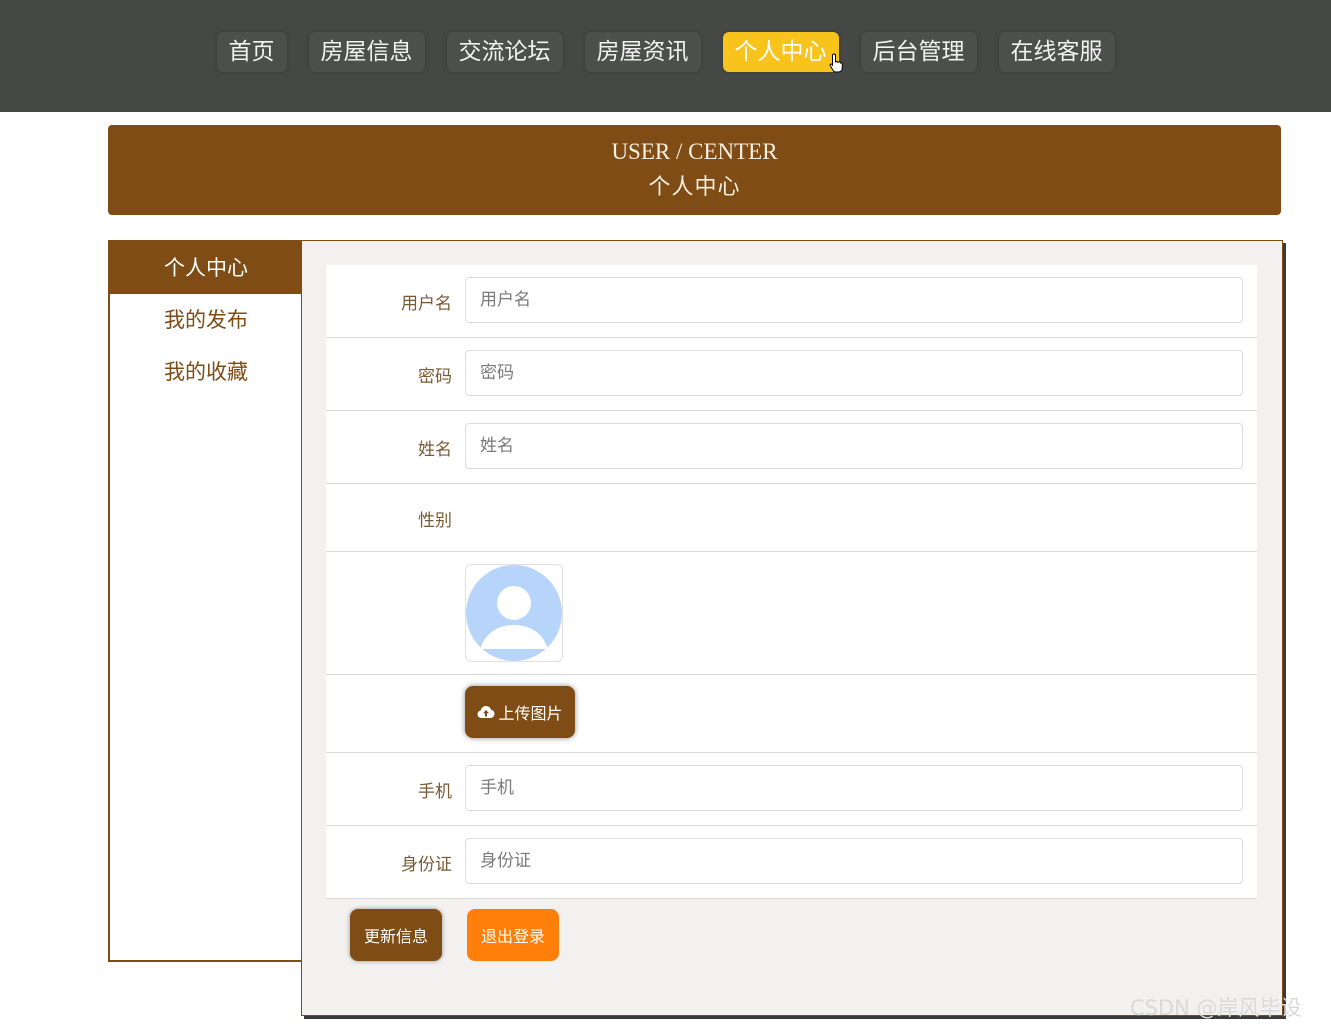 The width and height of the screenshot is (1331, 1029). I want to click on sidebar: 个人中心 我的发布 我的收藏, so click(205, 601).